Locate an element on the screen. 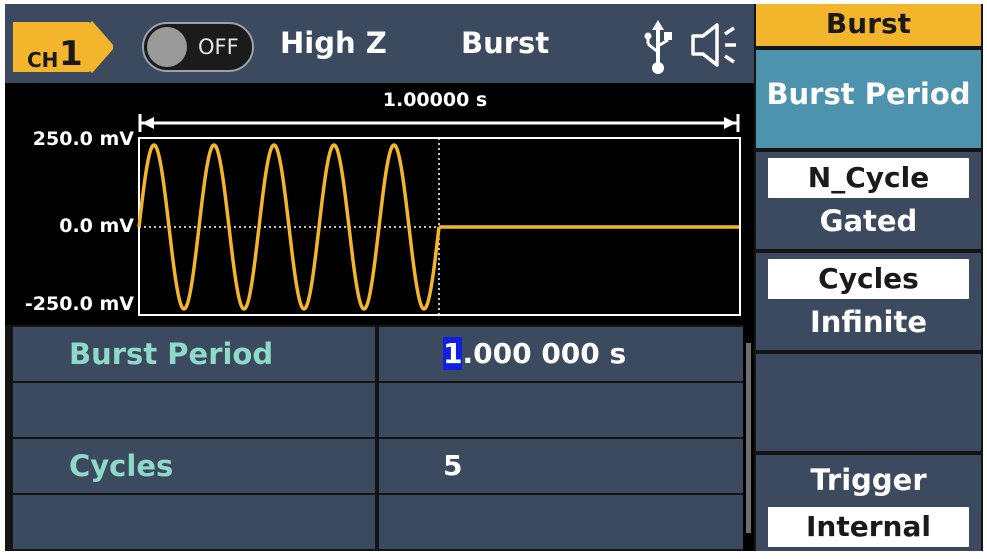 This screenshot has width=987, height=559. param-value-cell: 1.000 000 s is located at coordinates (561, 354).